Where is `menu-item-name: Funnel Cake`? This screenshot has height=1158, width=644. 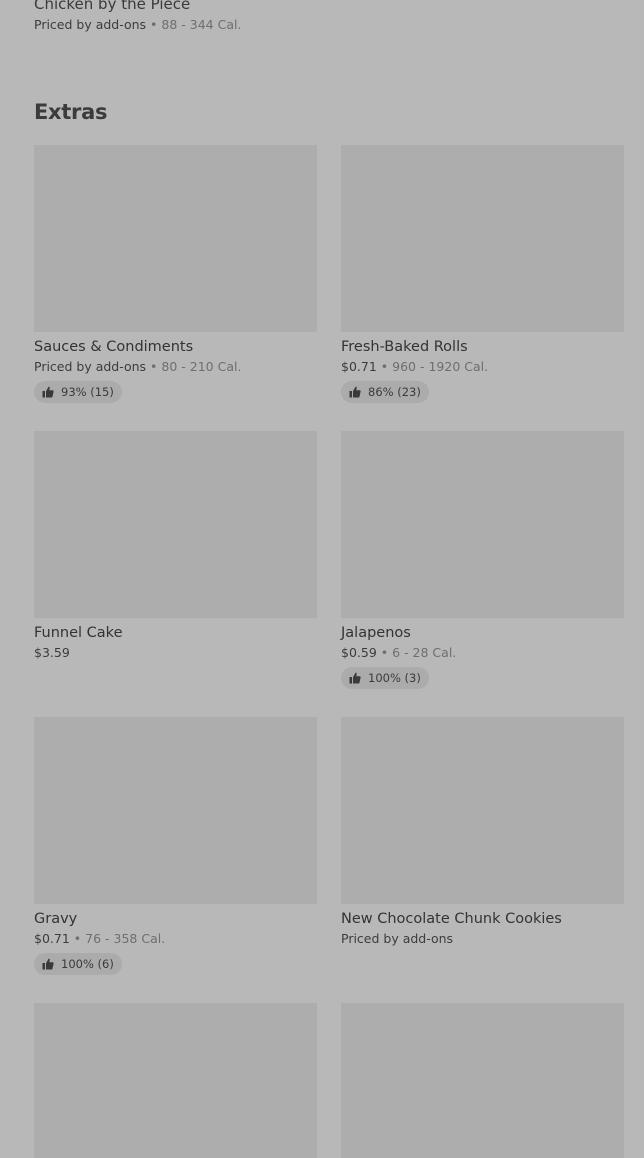 menu-item-name: Funnel Cake is located at coordinates (78, 633).